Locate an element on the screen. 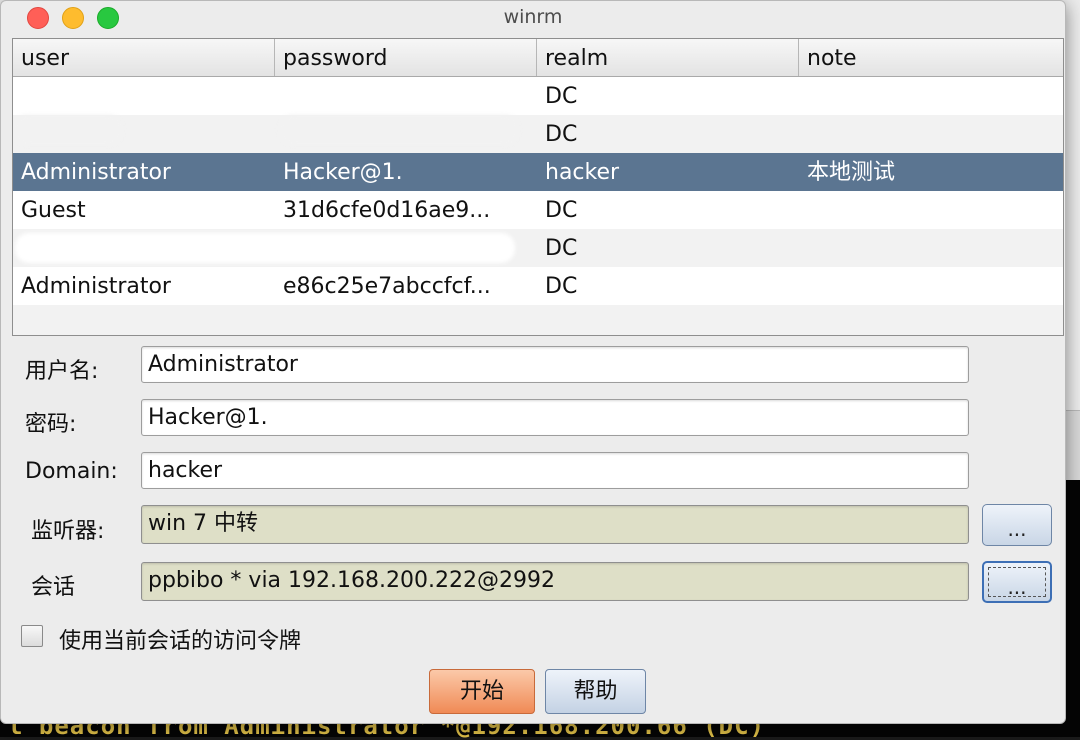 This screenshot has width=1080, height=740. table-row: Administrator e86c25e7abccfcf... DC is located at coordinates (538, 286).